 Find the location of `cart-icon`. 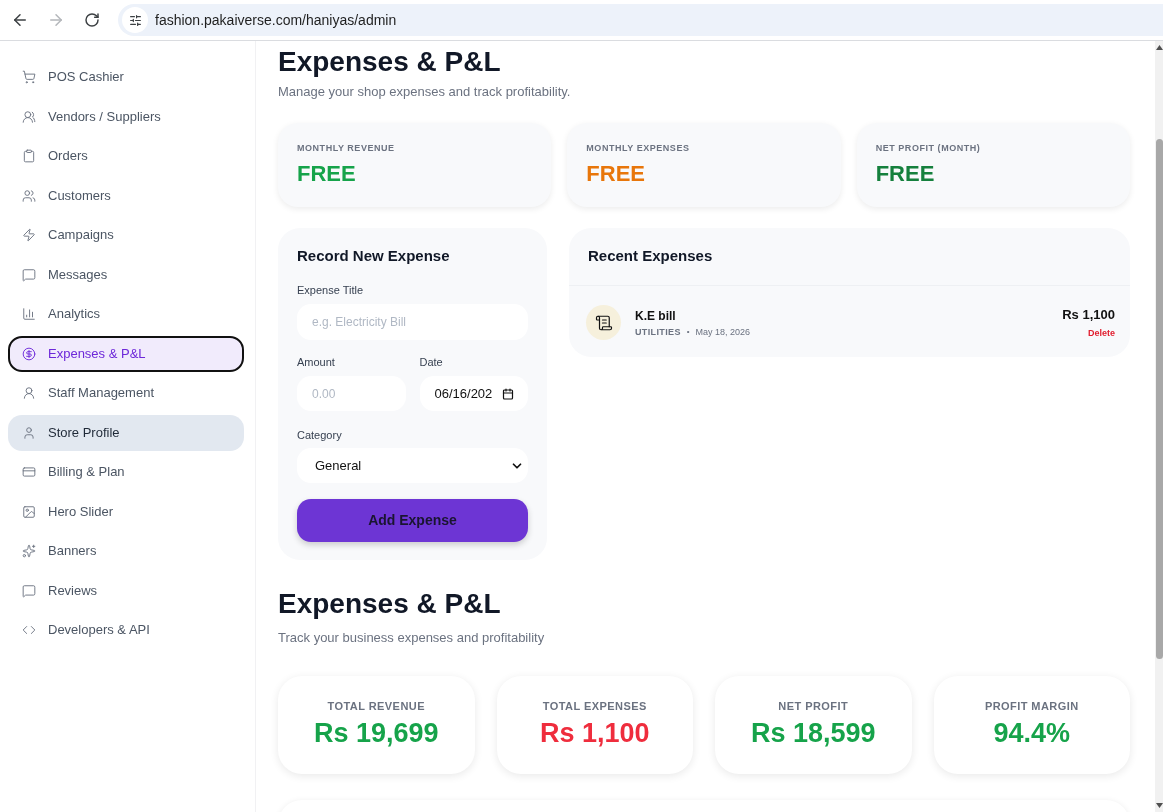

cart-icon is located at coordinates (29, 77).